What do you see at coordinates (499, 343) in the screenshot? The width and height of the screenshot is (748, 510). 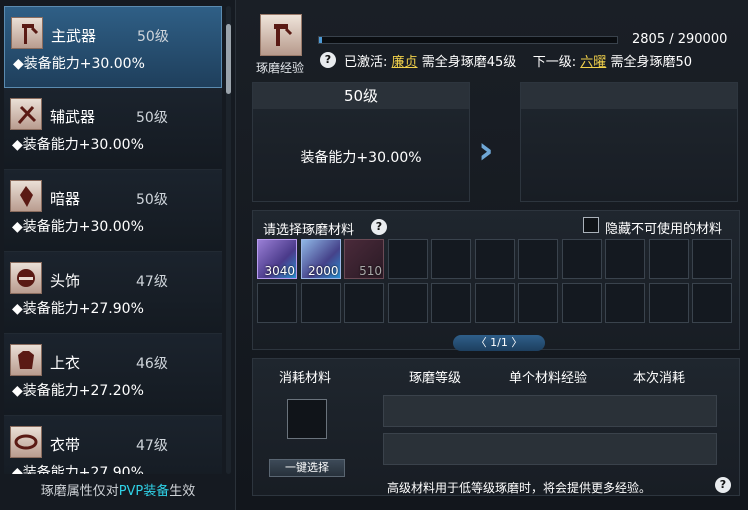 I see `pager: 〈 1/1 〉` at bounding box center [499, 343].